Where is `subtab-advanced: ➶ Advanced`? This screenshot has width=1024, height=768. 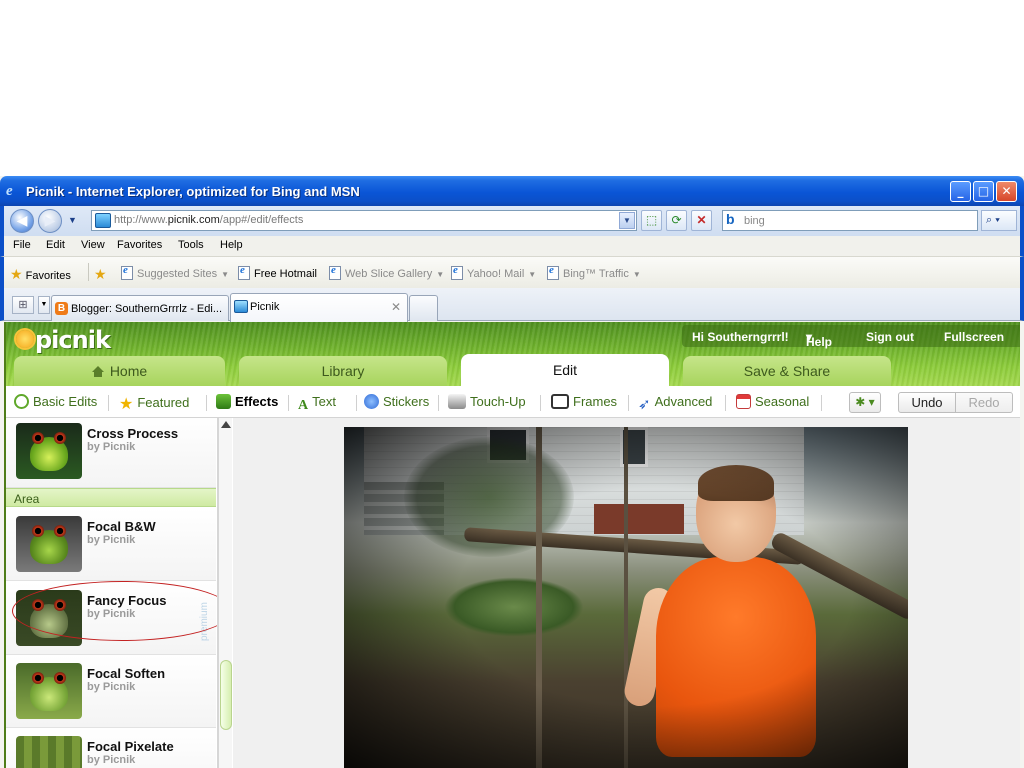
subtab-advanced: ➶ Advanced is located at coordinates (675, 403).